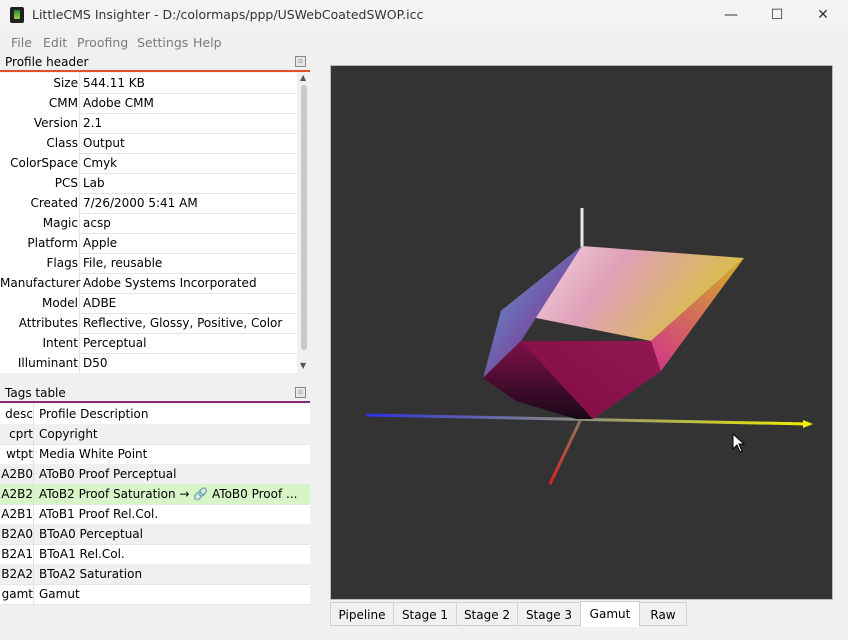 The width and height of the screenshot is (848, 640). Describe the element at coordinates (425, 614) in the screenshot. I see `tab-stage-1: Stage 1` at that location.